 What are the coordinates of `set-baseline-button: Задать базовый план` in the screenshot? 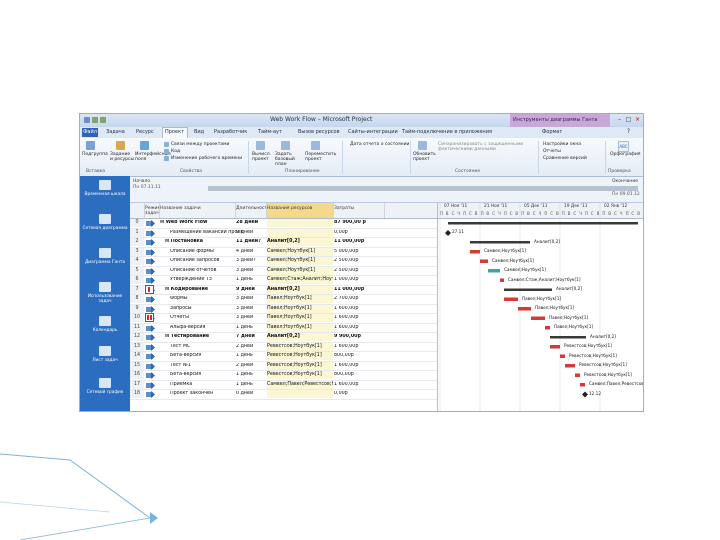 It's located at (288, 159).